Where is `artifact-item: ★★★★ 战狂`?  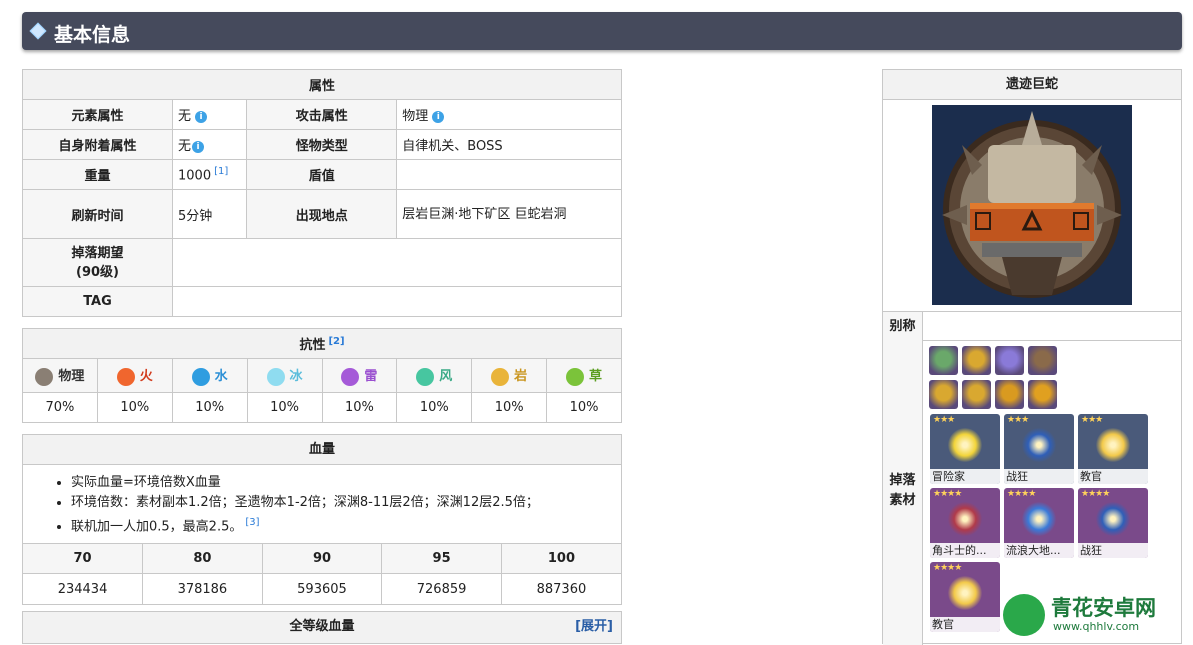 artifact-item: ★★★★ 战狂 is located at coordinates (1113, 523).